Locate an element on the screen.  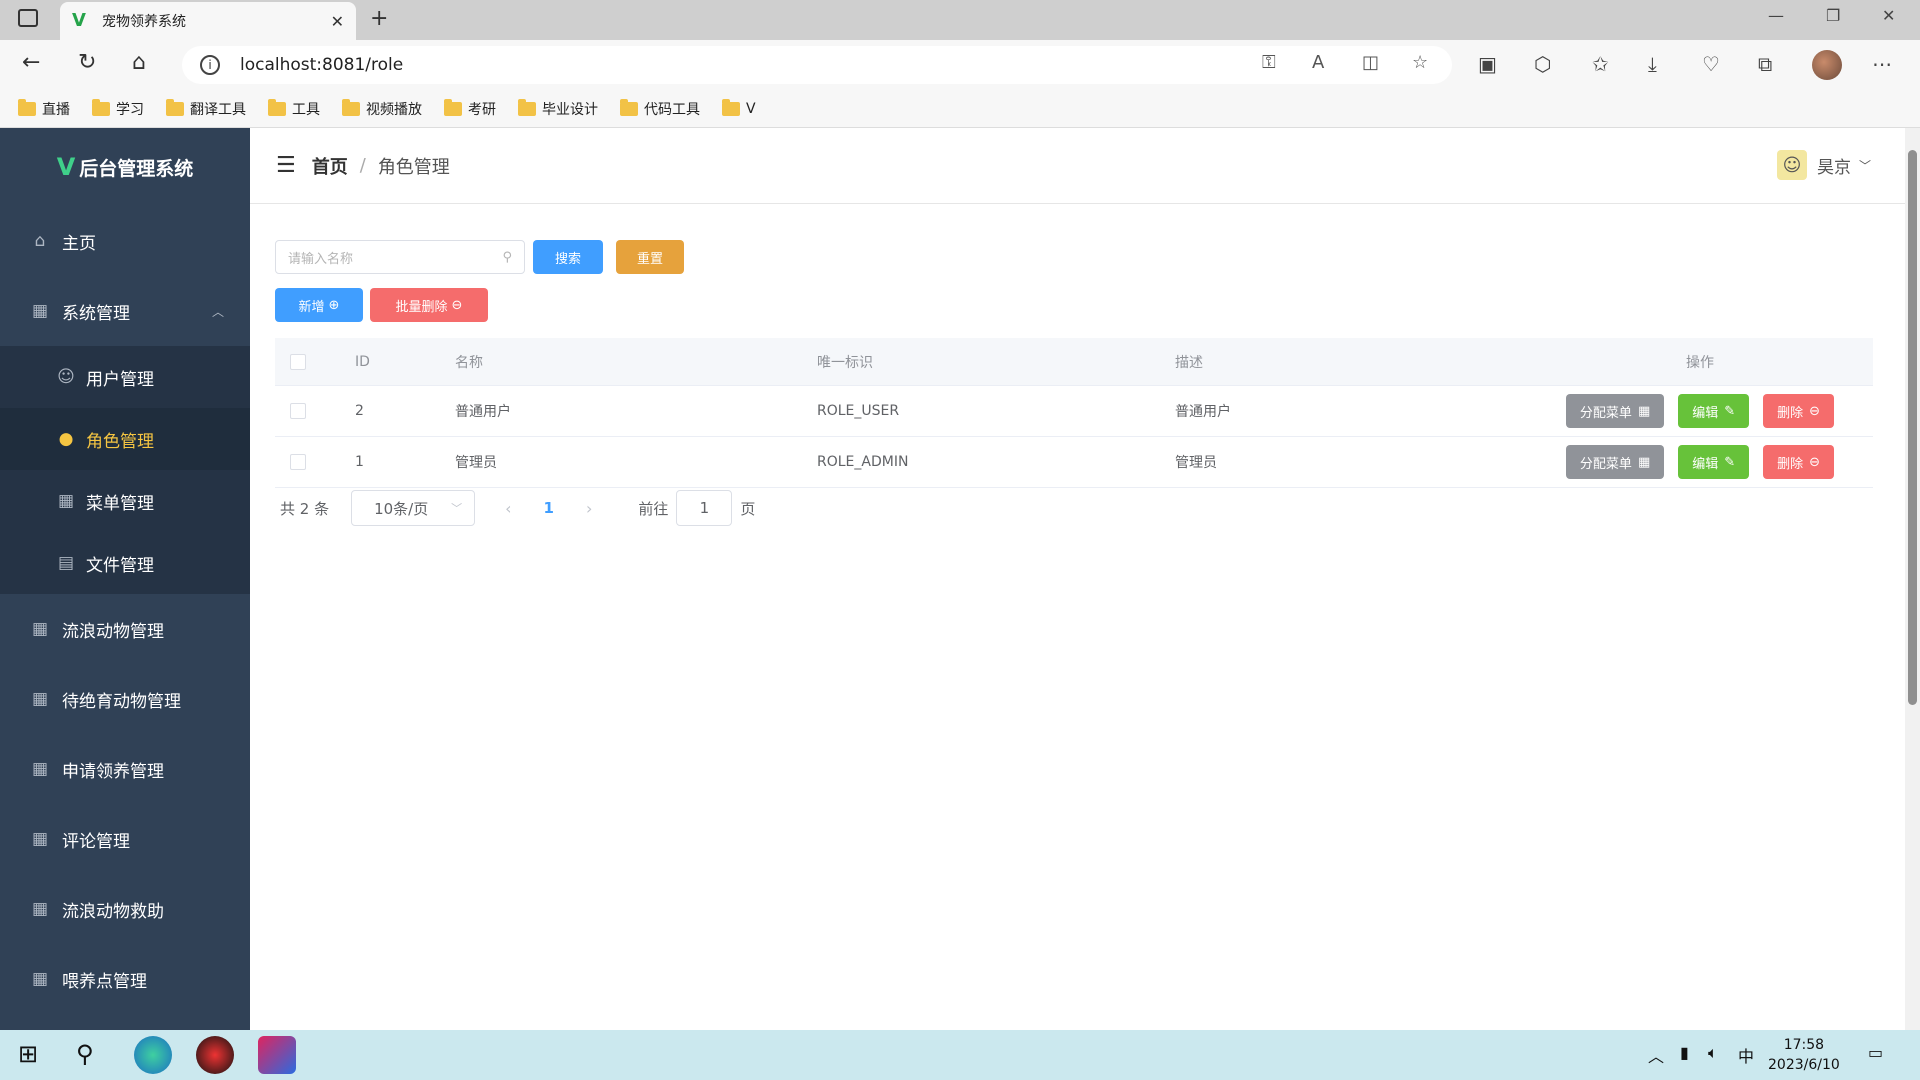
sidebar-item-home: ⌂ 主页 is located at coordinates (125, 241).